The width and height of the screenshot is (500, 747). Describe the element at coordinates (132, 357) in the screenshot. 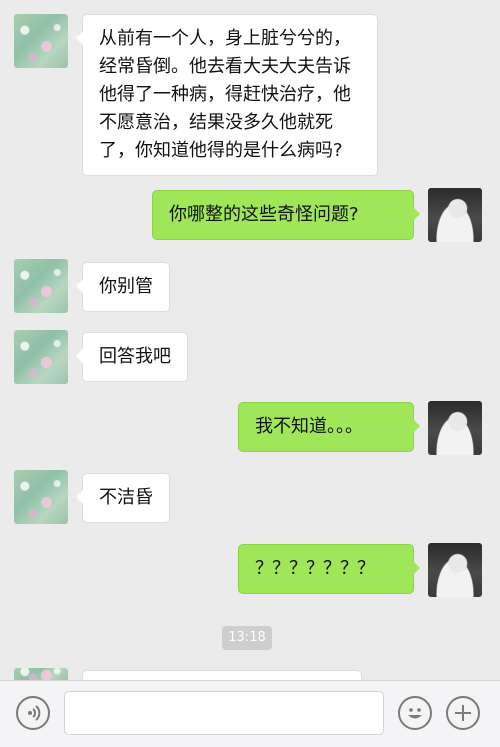

I see `incoming-message: 回答我吧` at that location.